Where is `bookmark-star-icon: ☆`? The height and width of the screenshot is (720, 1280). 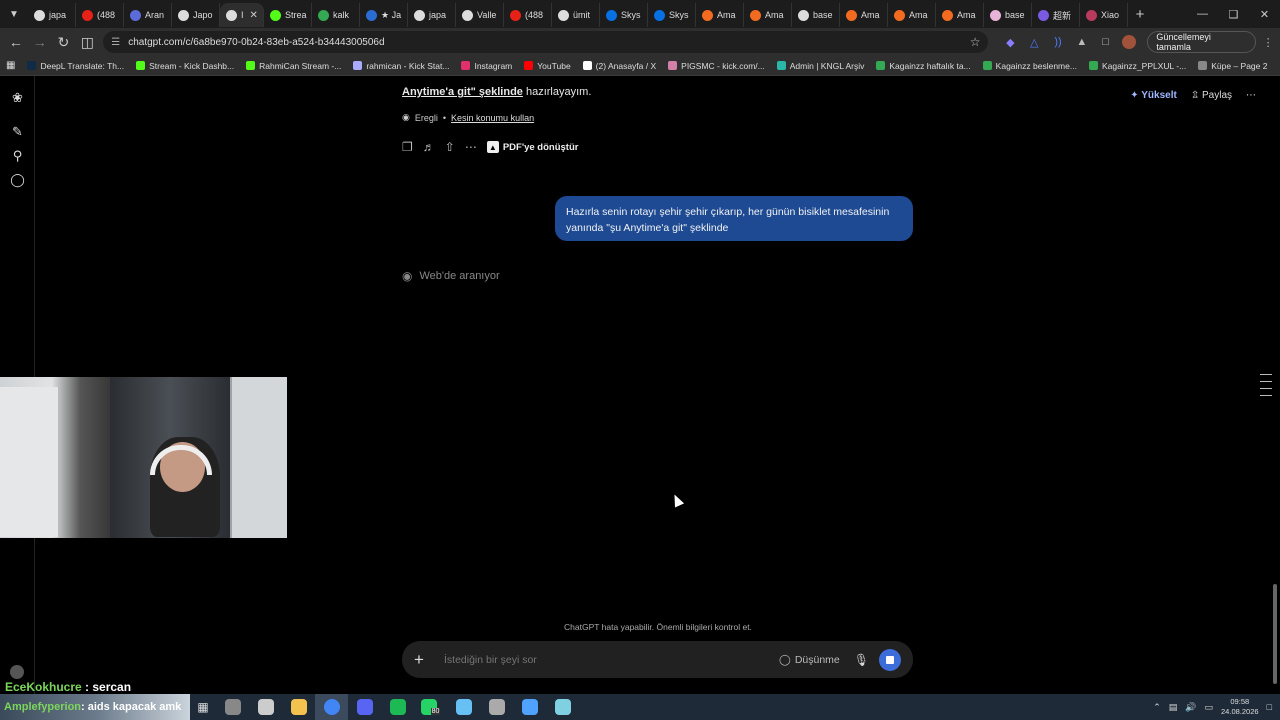
bookmark-star-icon: ☆ is located at coordinates (975, 42).